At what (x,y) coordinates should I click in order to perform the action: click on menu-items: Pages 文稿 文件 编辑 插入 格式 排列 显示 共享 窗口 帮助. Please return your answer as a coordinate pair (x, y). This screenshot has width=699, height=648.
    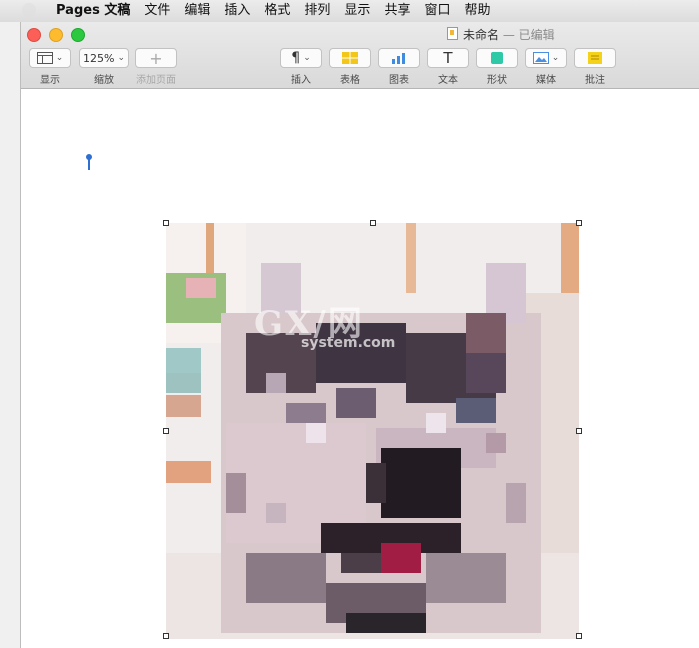
    Looking at the image, I should click on (276, 11).